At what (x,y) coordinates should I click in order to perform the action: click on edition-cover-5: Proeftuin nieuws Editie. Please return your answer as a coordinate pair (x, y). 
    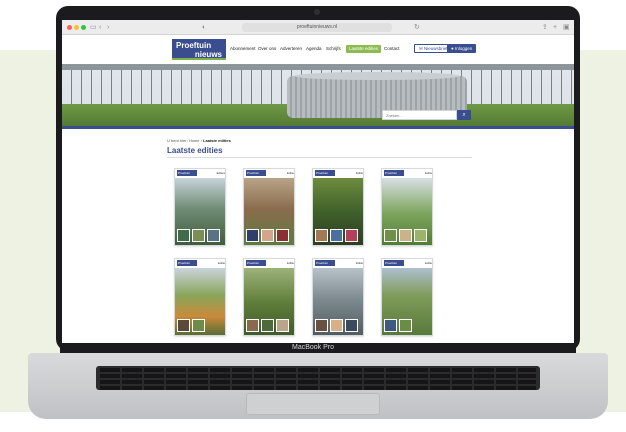
    Looking at the image, I should click on (200, 297).